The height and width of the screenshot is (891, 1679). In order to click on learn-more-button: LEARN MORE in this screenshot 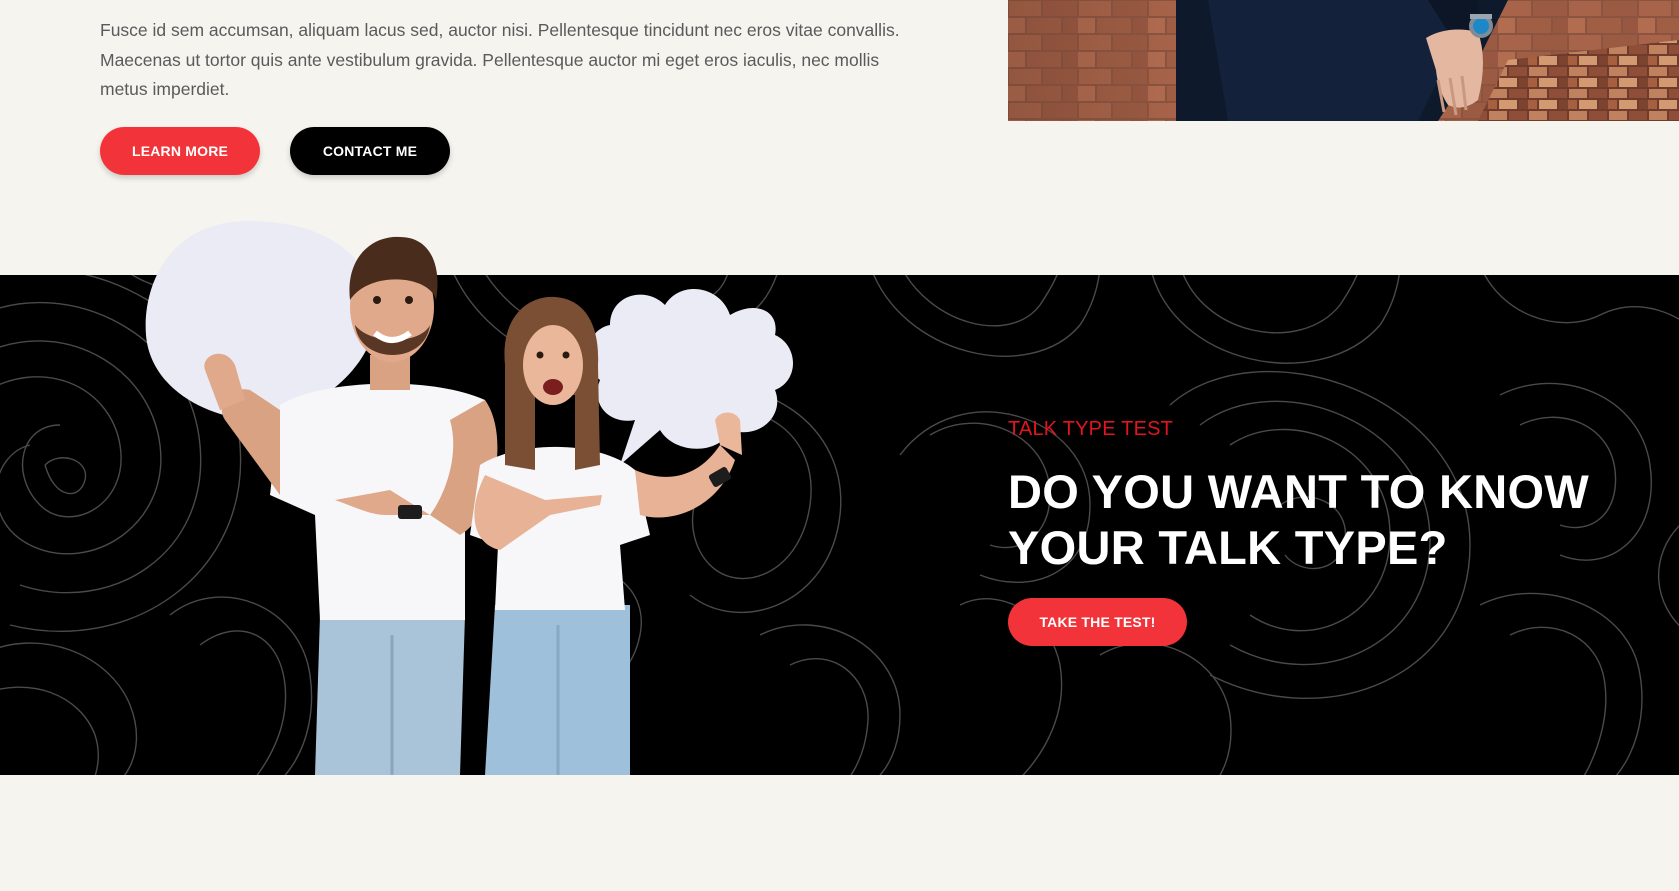, I will do `click(180, 151)`.